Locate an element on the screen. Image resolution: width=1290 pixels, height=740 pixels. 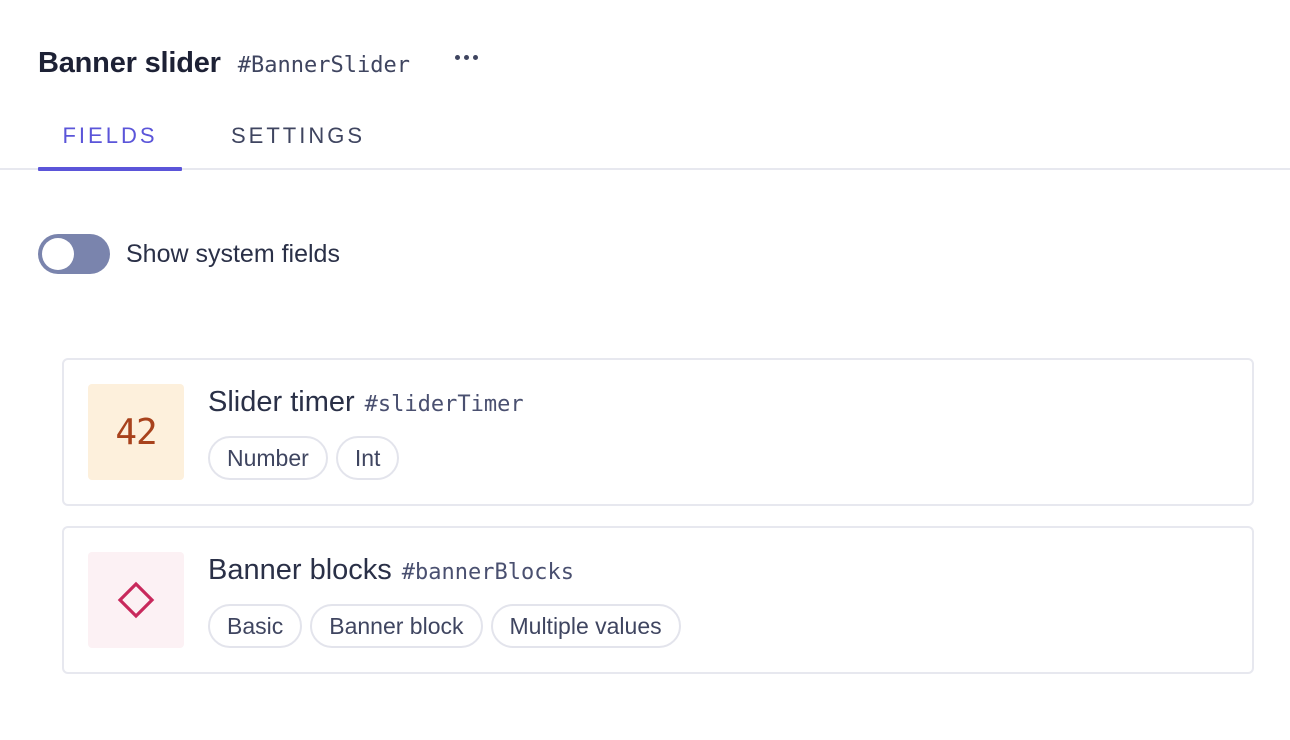
model-title: Banner slider is located at coordinates (129, 62).